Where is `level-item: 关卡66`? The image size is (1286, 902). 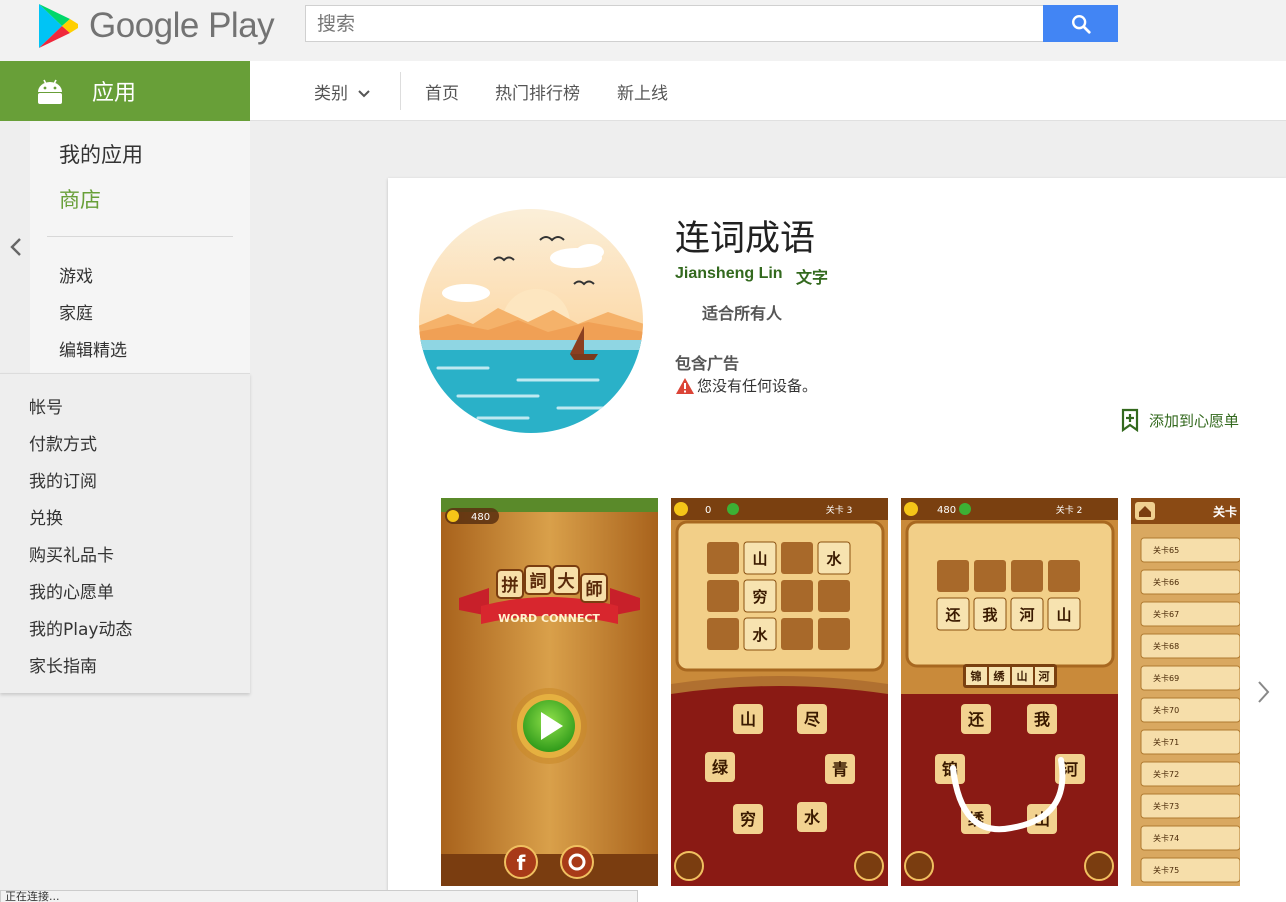
level-item: 关卡66 is located at coordinates (1166, 582).